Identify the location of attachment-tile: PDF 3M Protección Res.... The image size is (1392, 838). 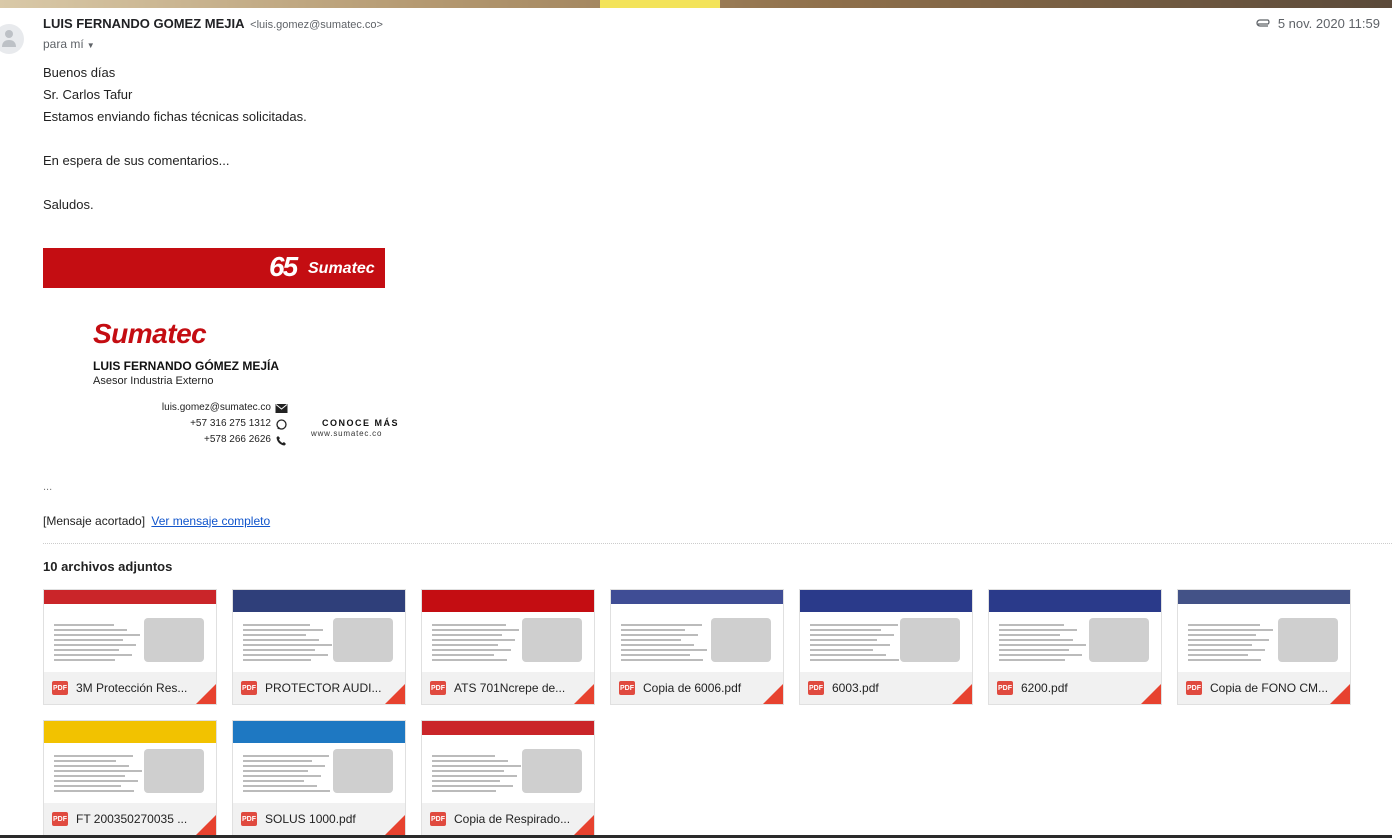
(130, 647).